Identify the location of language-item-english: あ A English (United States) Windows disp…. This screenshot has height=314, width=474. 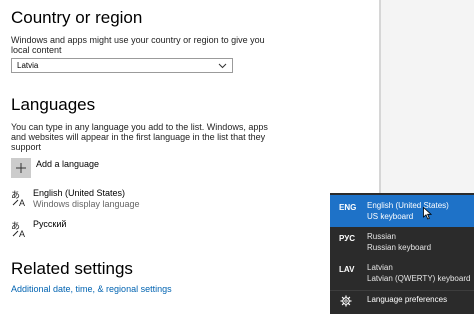
(121, 200).